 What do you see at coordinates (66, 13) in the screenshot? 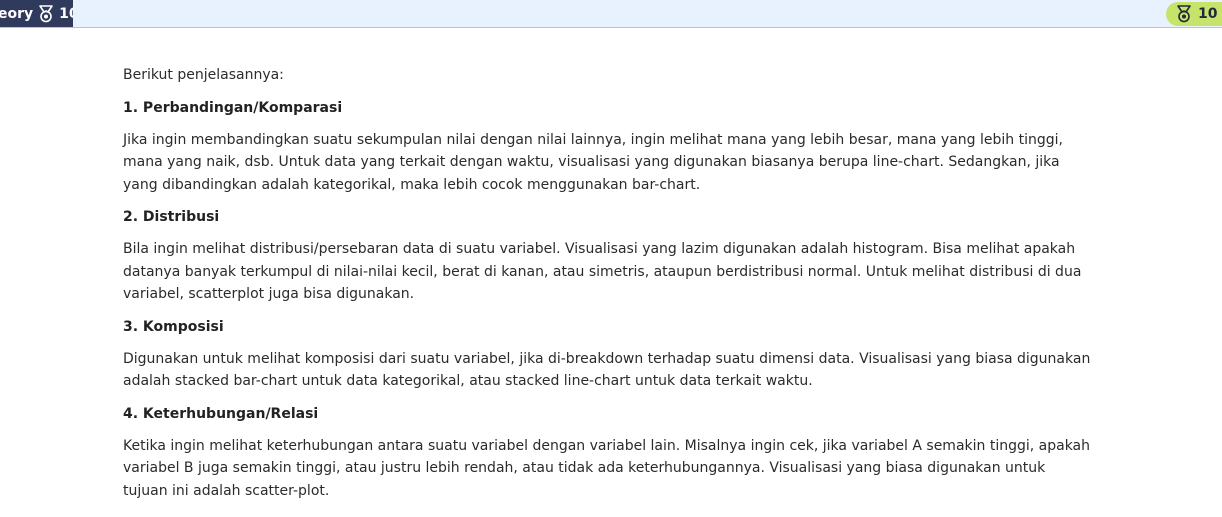
I see `module-tab-count: 10` at bounding box center [66, 13].